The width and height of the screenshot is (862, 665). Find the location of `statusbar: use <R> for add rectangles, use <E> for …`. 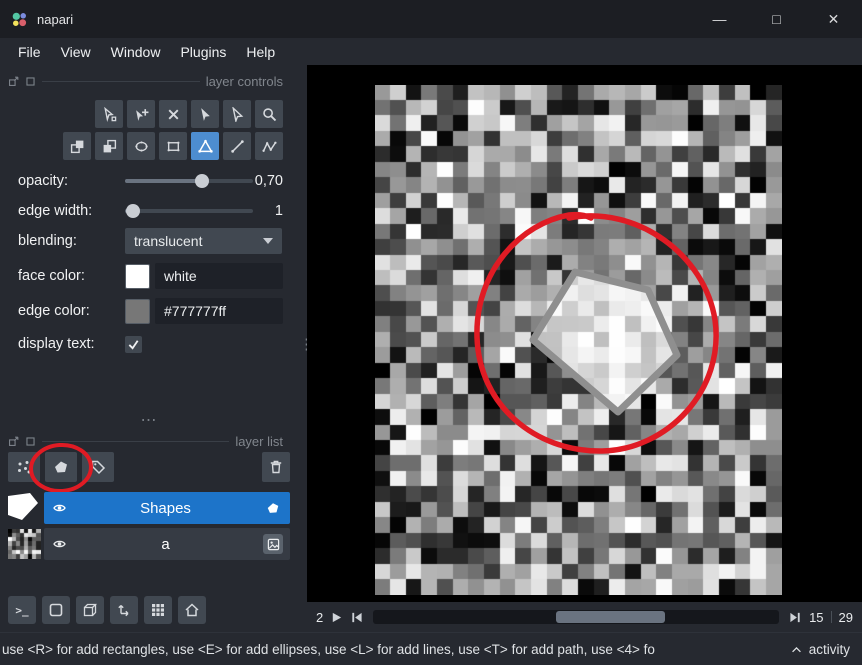

statusbar: use <R> for add rectangles, use <E> for … is located at coordinates (431, 648).